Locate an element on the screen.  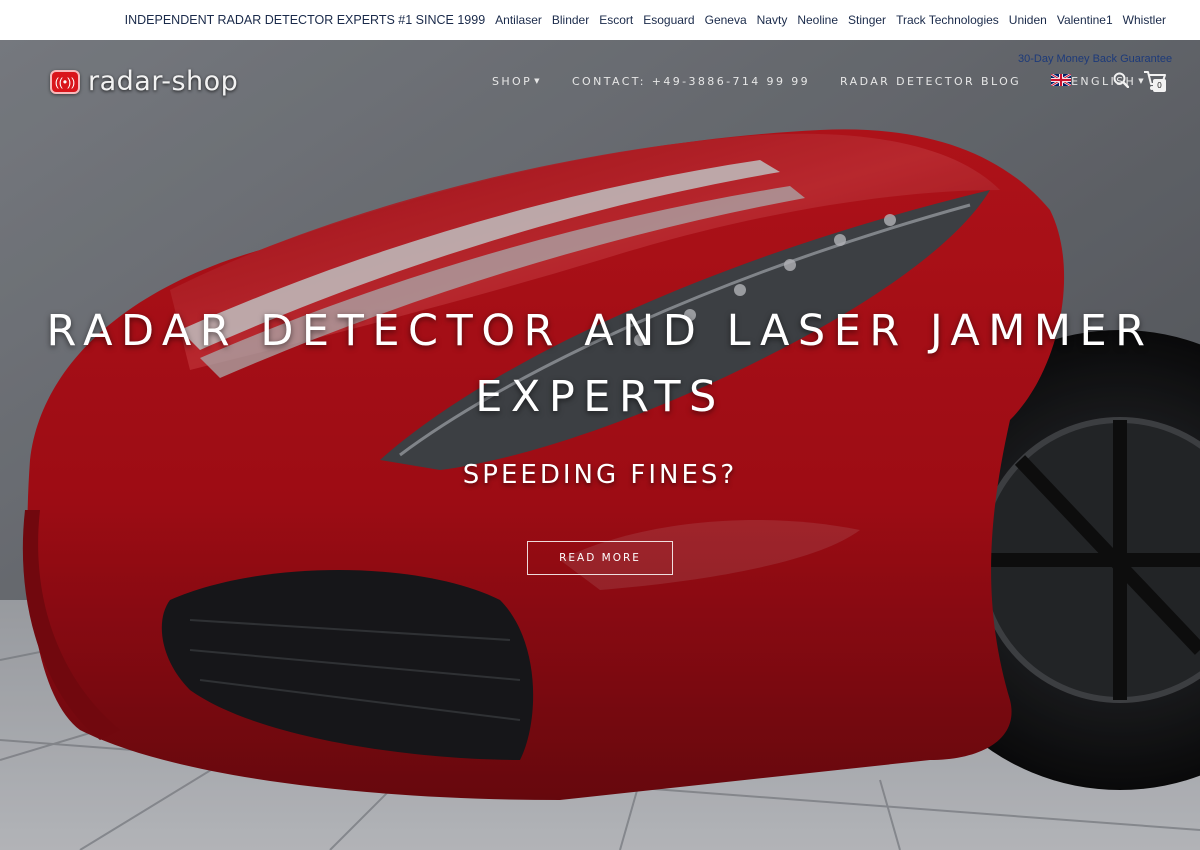
caret-down-icon: ▼ is located at coordinates (538, 80).